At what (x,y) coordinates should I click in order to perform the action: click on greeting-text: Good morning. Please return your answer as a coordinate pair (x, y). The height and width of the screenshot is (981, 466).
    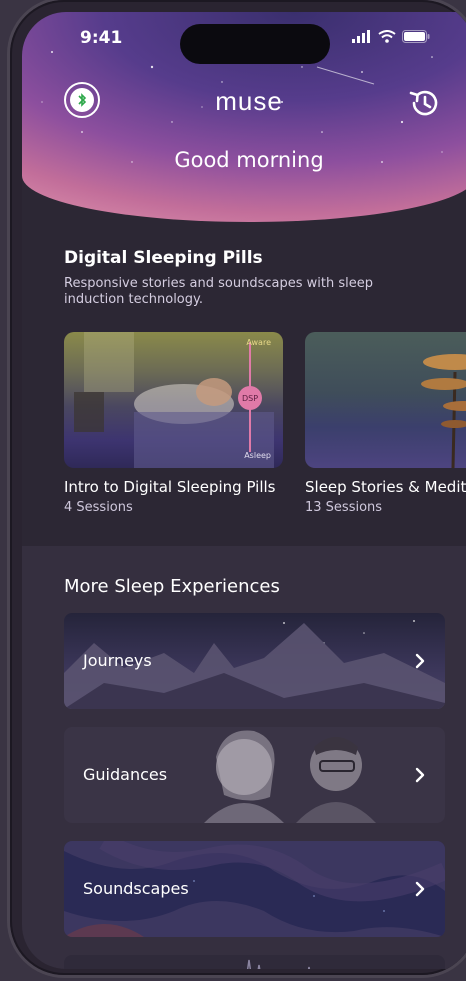
    Looking at the image, I should click on (249, 160).